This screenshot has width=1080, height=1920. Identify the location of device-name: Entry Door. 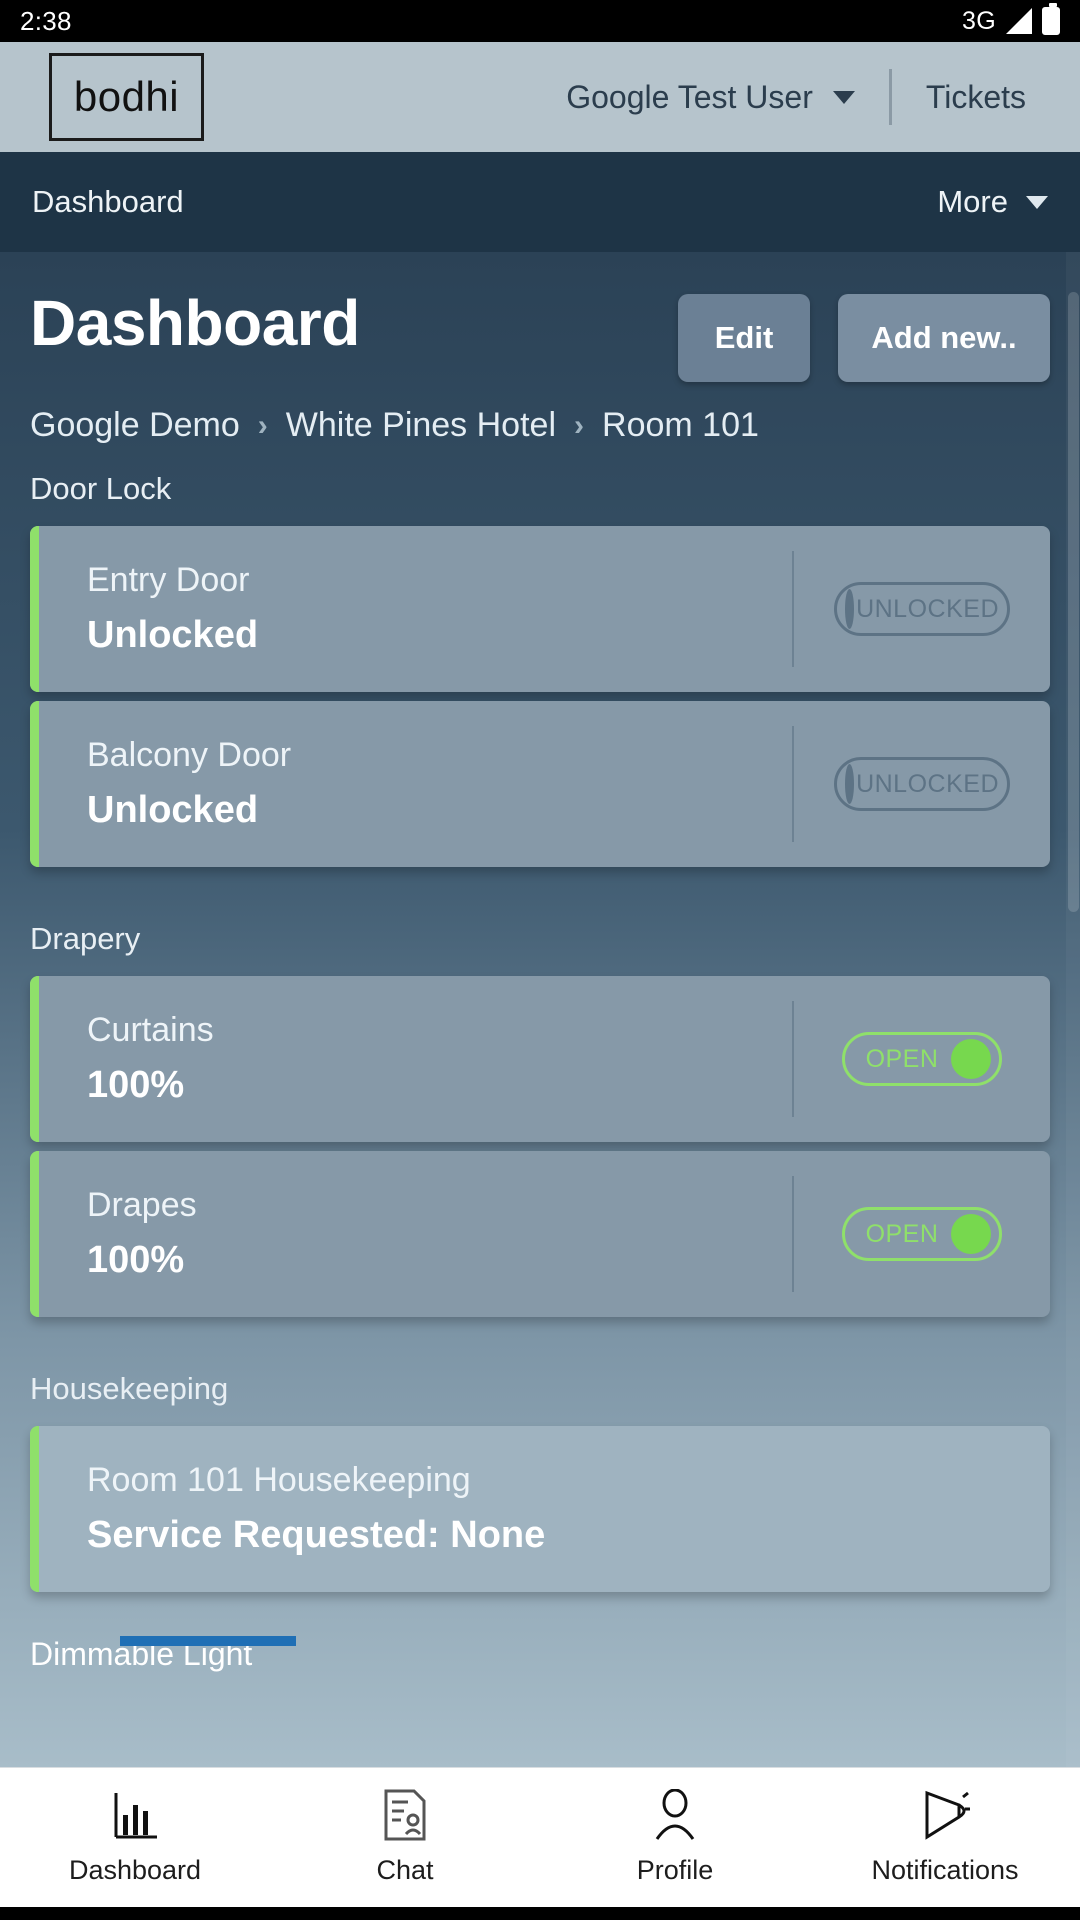
(168, 579).